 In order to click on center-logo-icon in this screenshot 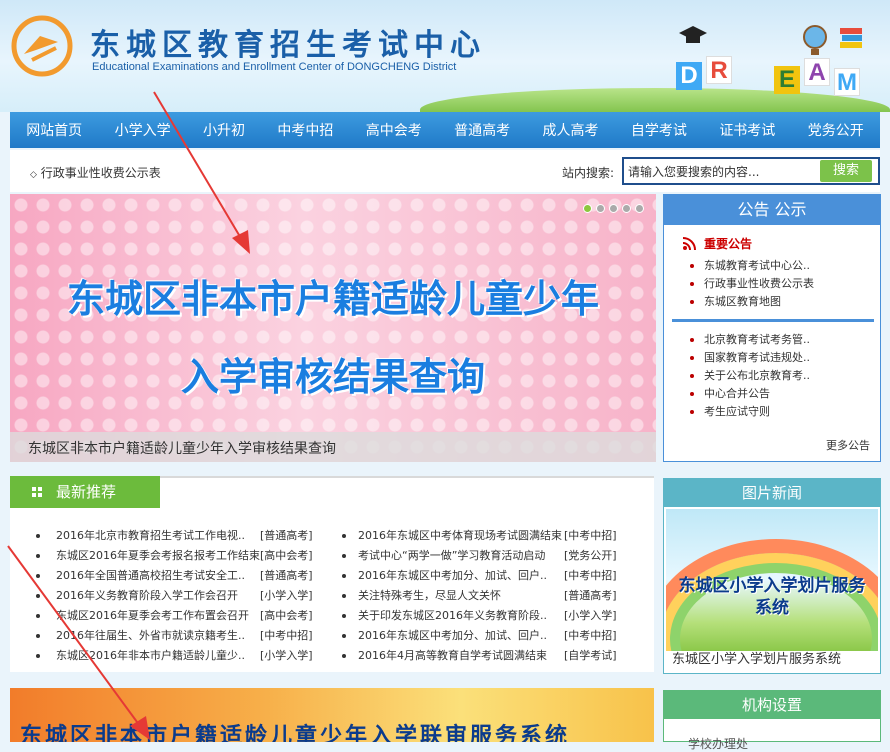, I will do `click(42, 46)`.